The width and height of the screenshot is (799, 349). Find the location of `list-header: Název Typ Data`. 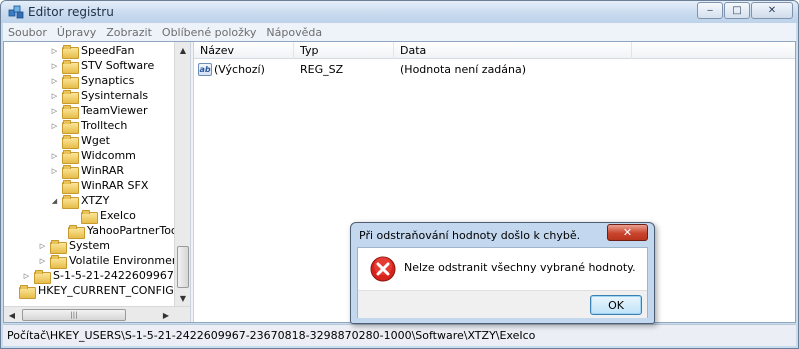

list-header: Název Typ Data is located at coordinates (494, 50).